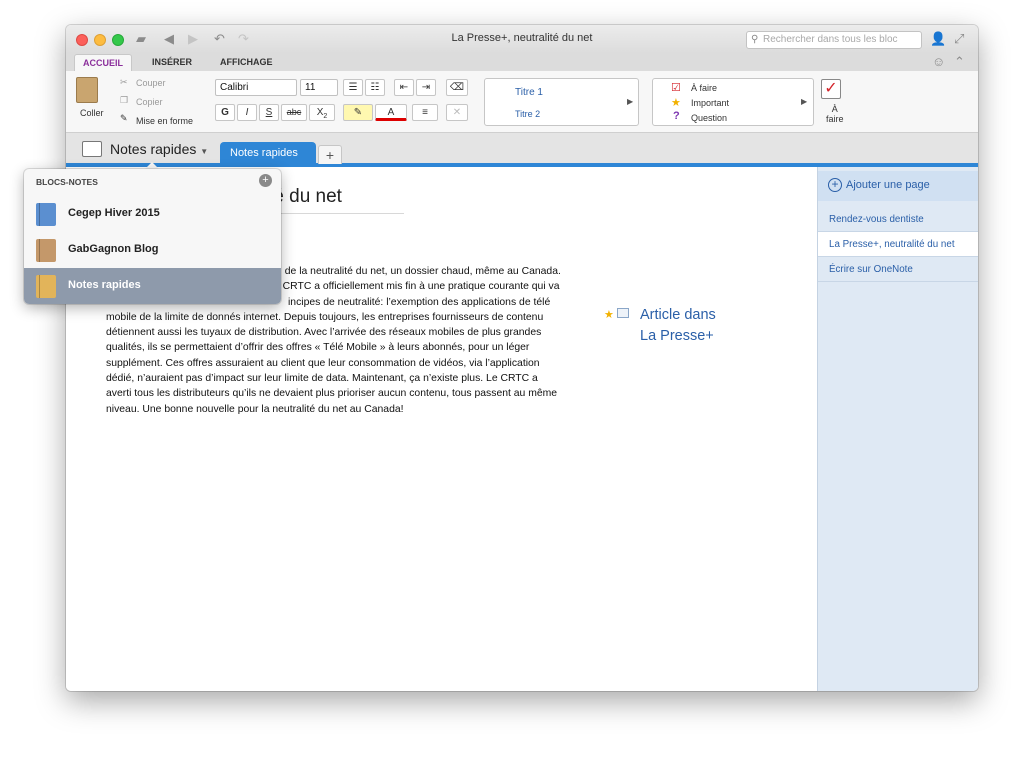 The width and height of the screenshot is (1024, 757). I want to click on tag-important: Important, so click(710, 103).